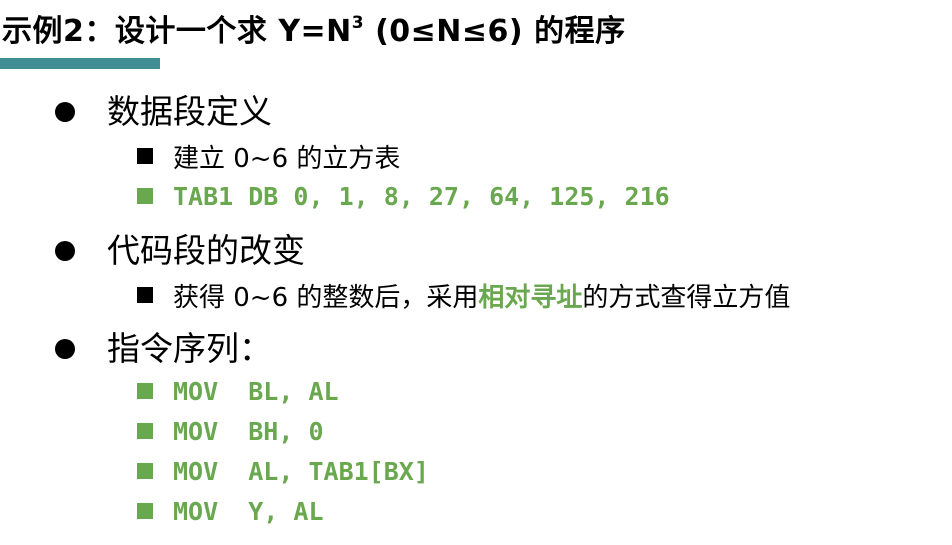 The image size is (952, 545). Describe the element at coordinates (206, 250) in the screenshot. I see `bullet-heading: 代码段的改变` at that location.